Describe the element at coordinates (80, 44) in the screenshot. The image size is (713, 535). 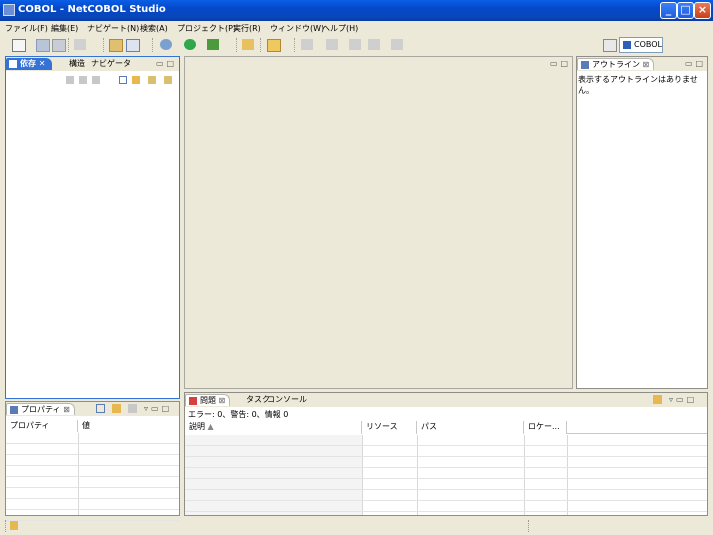
I see `build-icon` at that location.